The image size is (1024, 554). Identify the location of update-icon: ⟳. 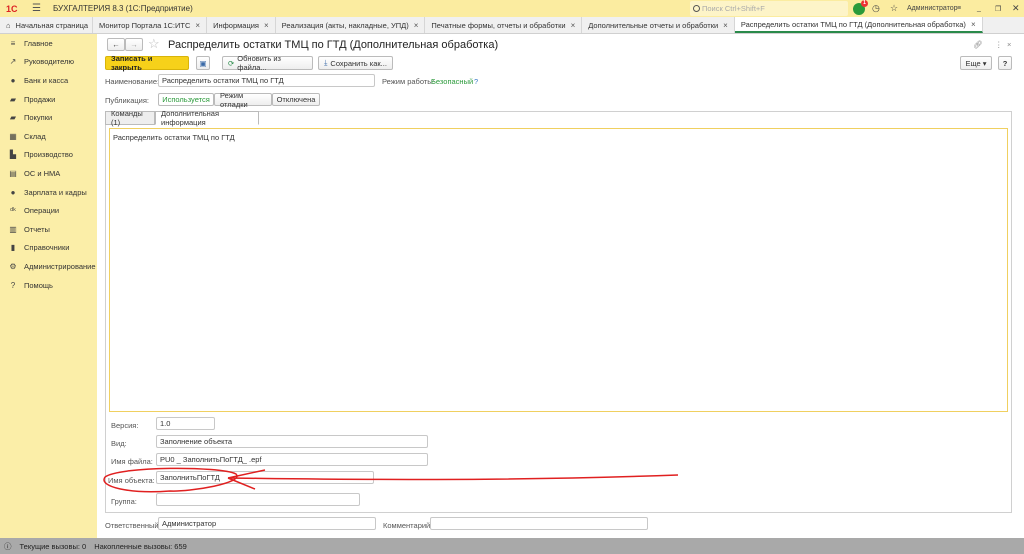
(231, 63).